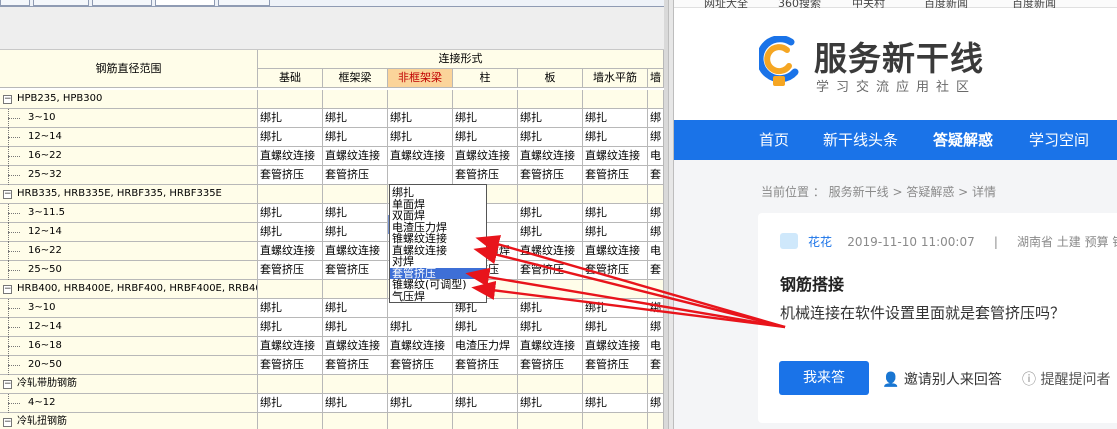 This screenshot has height=429, width=1117. Describe the element at coordinates (963, 140) in the screenshot. I see `nav-qa: 答疑解惑` at that location.